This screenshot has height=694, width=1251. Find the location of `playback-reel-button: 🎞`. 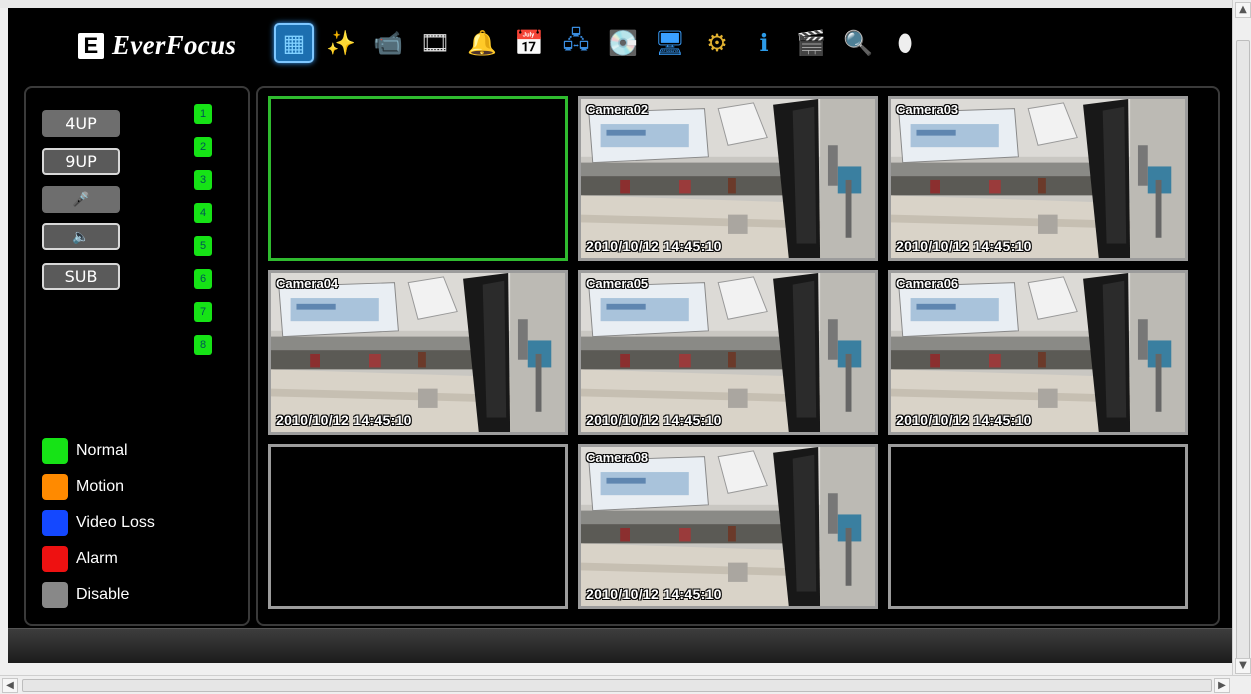

playback-reel-button: 🎞 is located at coordinates (435, 43).